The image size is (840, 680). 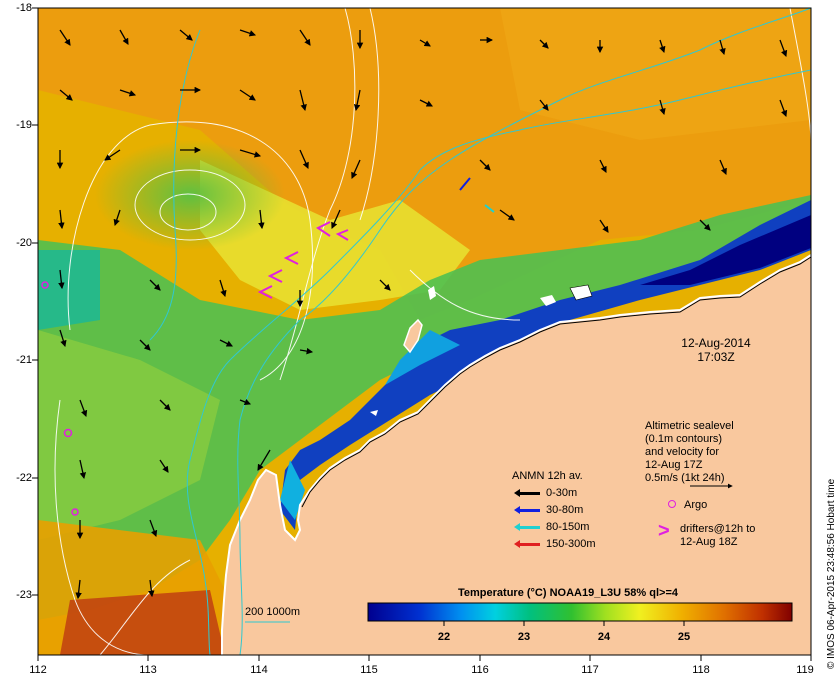 What do you see at coordinates (148, 670) in the screenshot?
I see `x-tick-label: 113` at bounding box center [148, 670].